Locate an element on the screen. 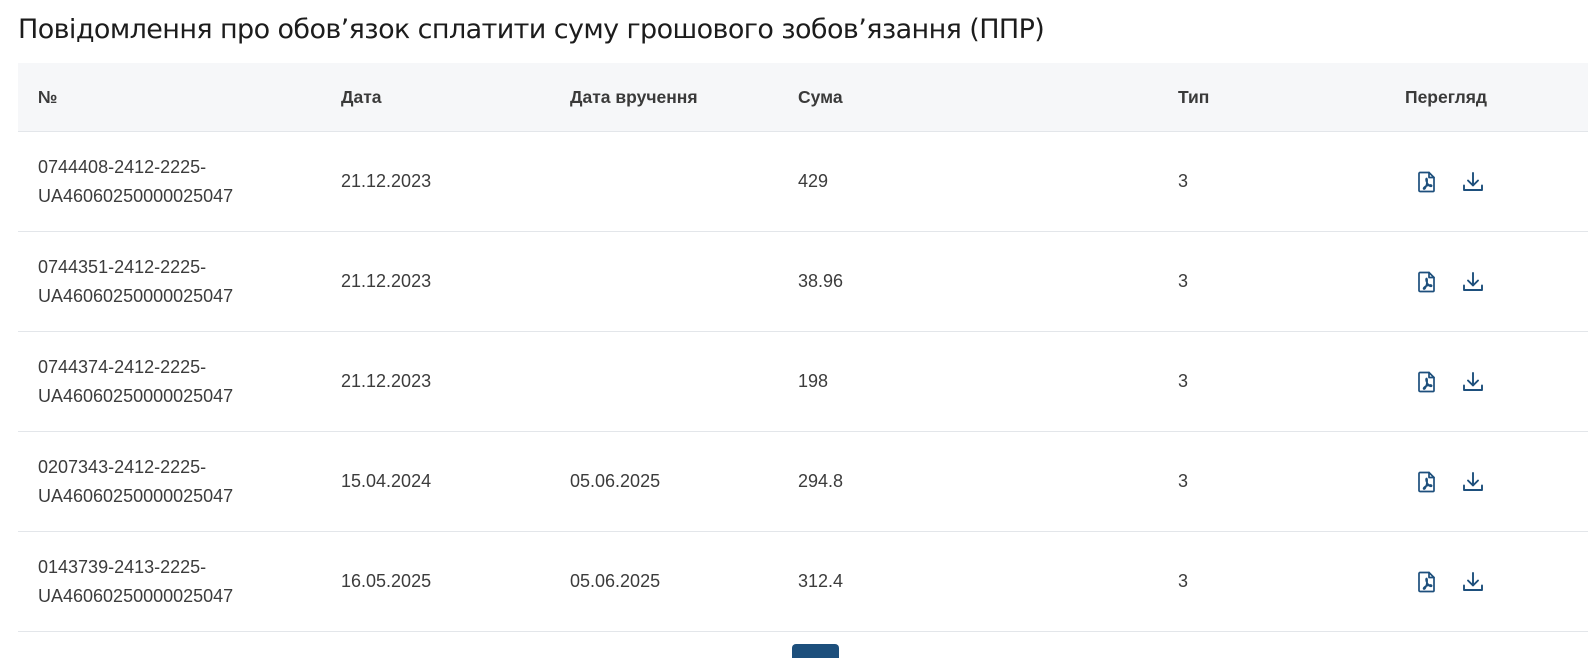 The width and height of the screenshot is (1588, 658). table-header: № Дата Дата вручення Сума Тип Перегляд is located at coordinates (803, 97).